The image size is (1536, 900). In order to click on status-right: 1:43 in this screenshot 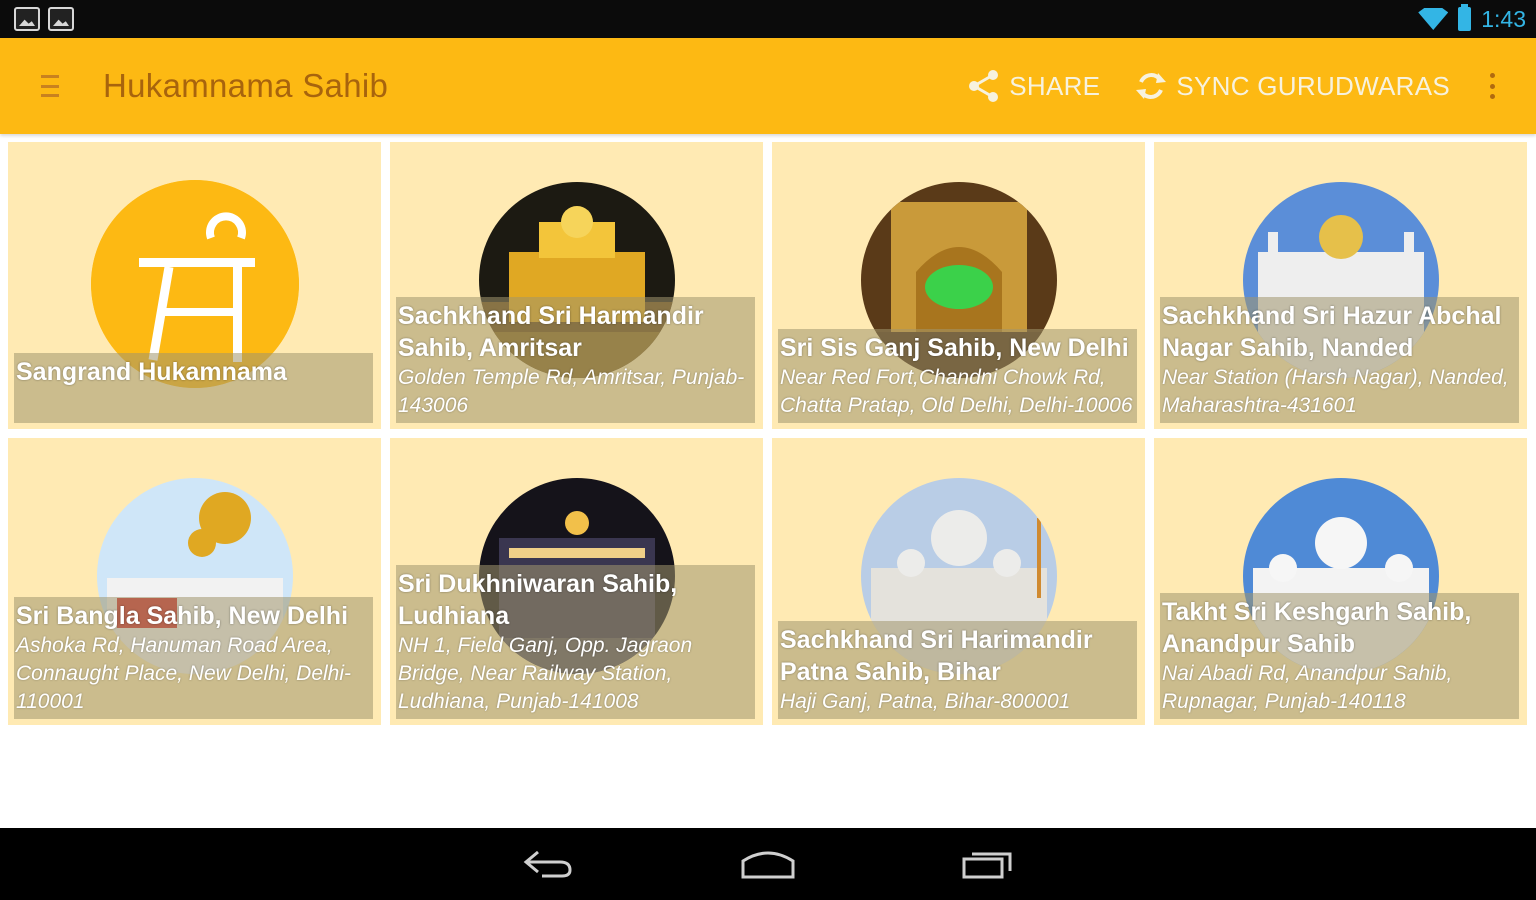, I will do `click(1472, 18)`.